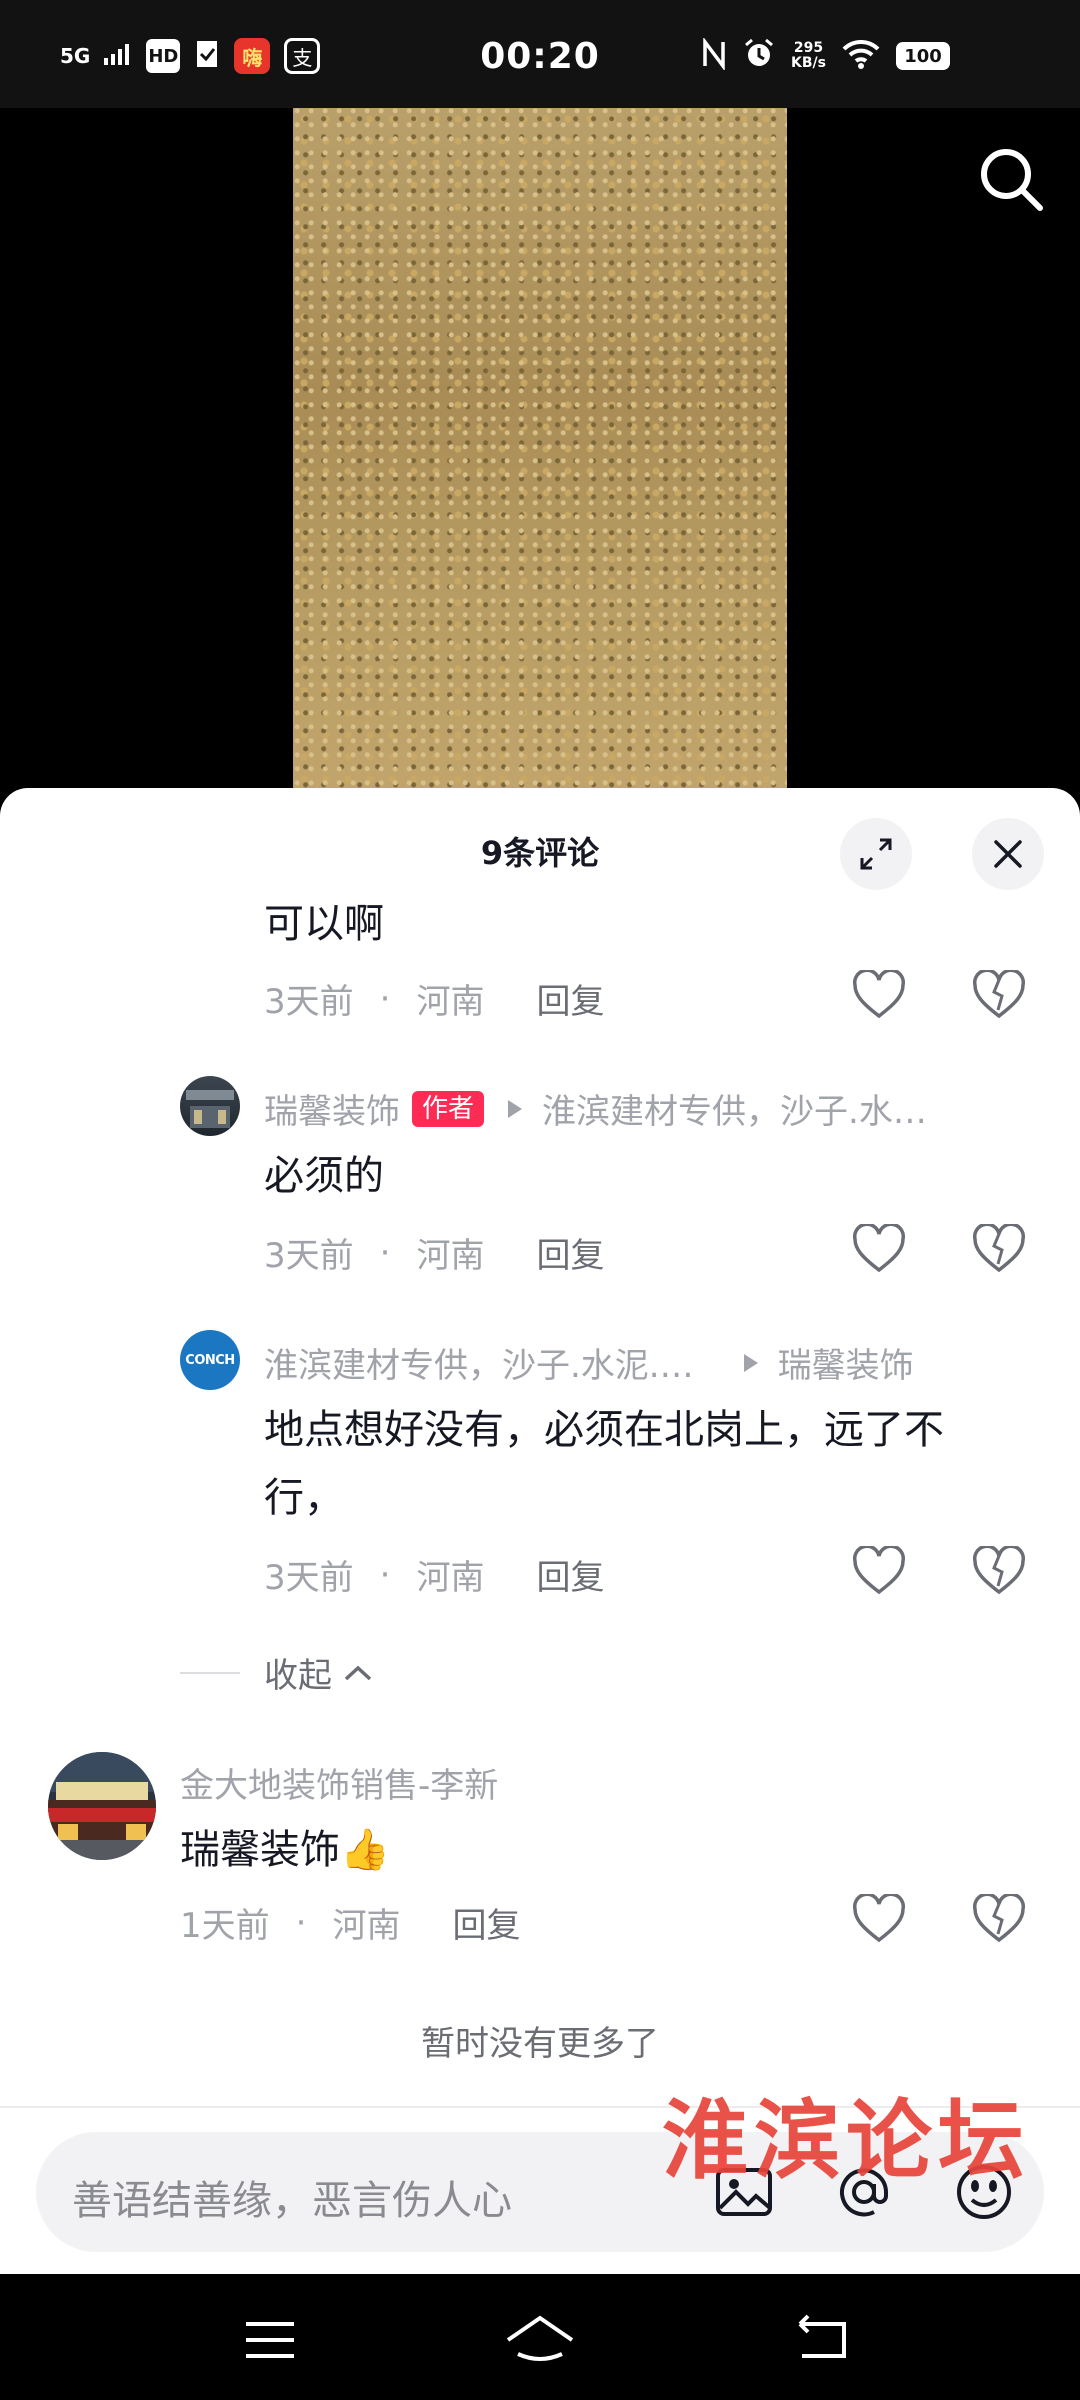 The width and height of the screenshot is (1080, 2400). Describe the element at coordinates (540, 2044) in the screenshot. I see `no-more-comments: 暂时没有更多了` at that location.